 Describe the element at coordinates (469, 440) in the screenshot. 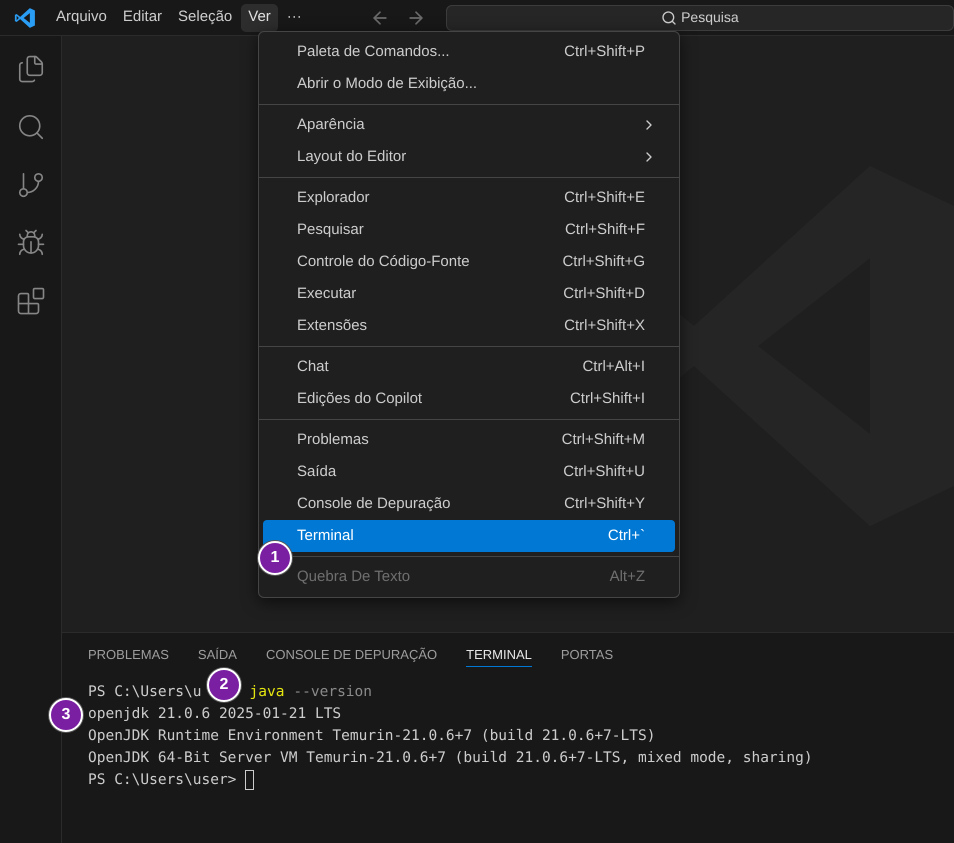

I see `menu-item: Problemas Ctrl+Shift+M` at that location.